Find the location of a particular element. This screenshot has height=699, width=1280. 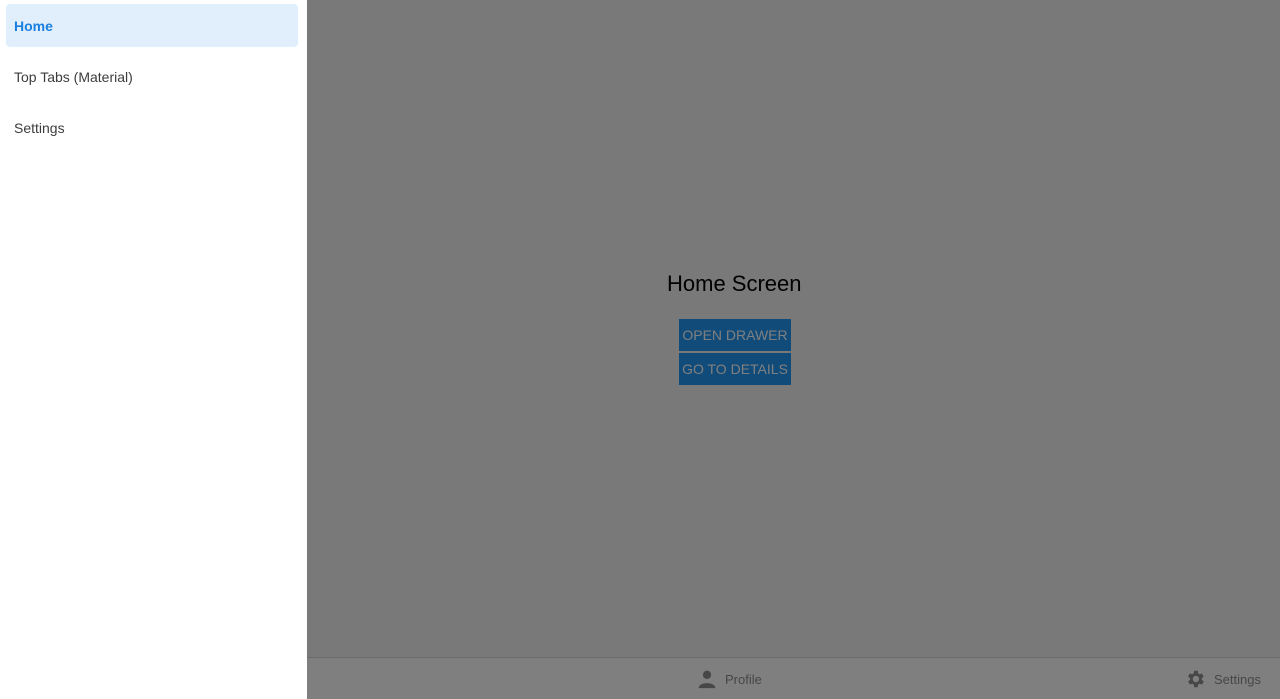

drawer-item-label: Settings is located at coordinates (39, 127).